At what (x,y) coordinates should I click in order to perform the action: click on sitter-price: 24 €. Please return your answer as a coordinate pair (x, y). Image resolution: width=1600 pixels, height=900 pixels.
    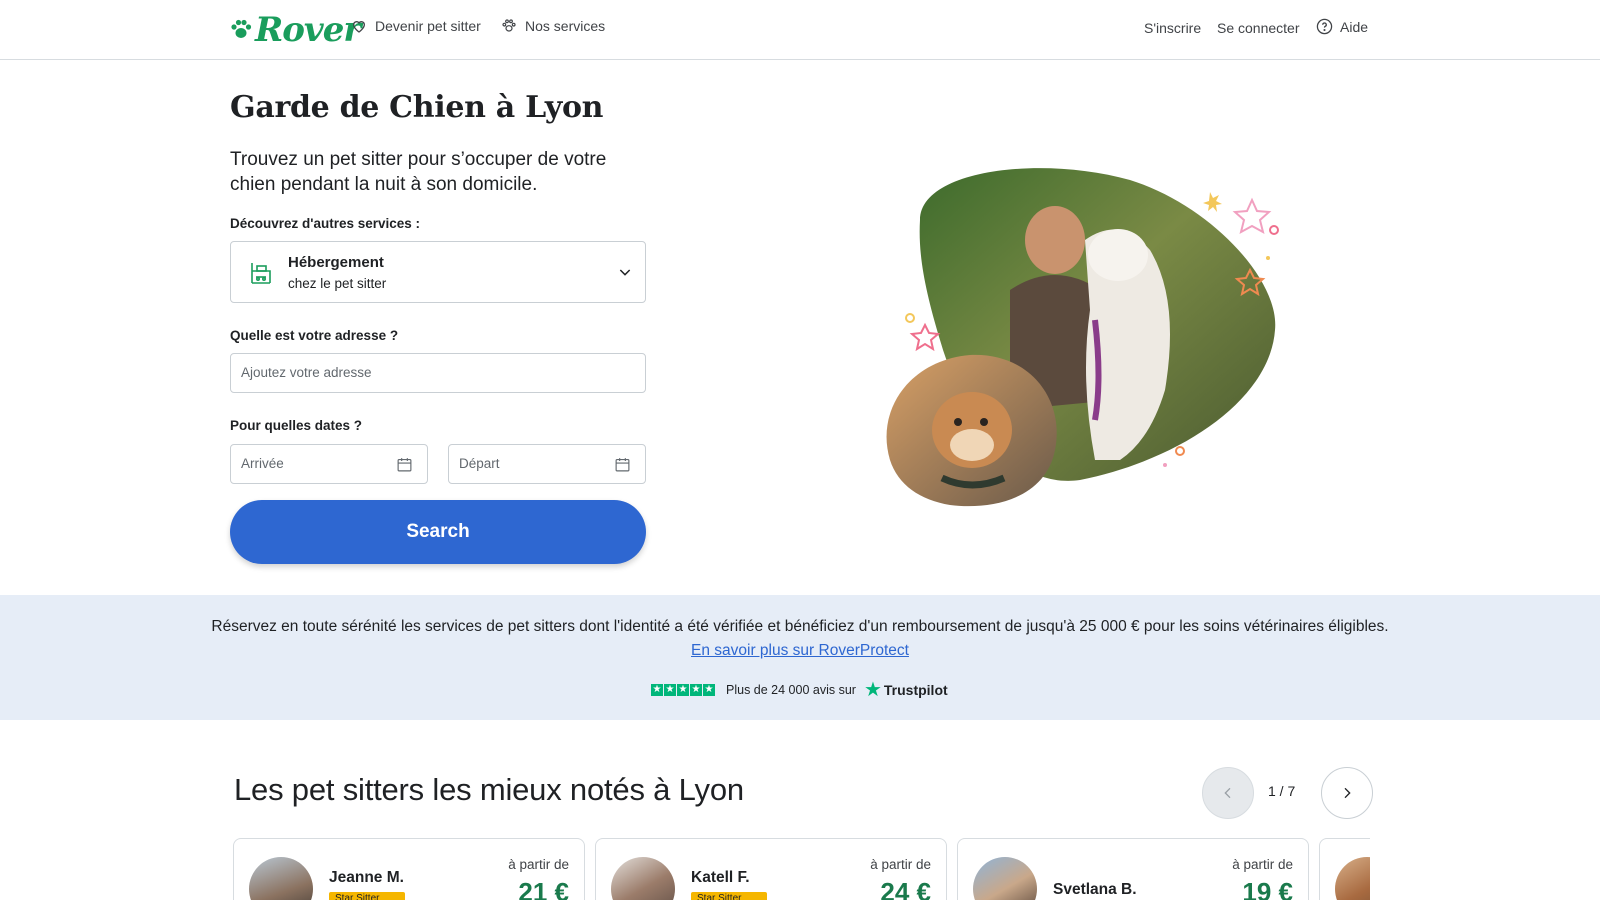
    Looking at the image, I should click on (905, 888).